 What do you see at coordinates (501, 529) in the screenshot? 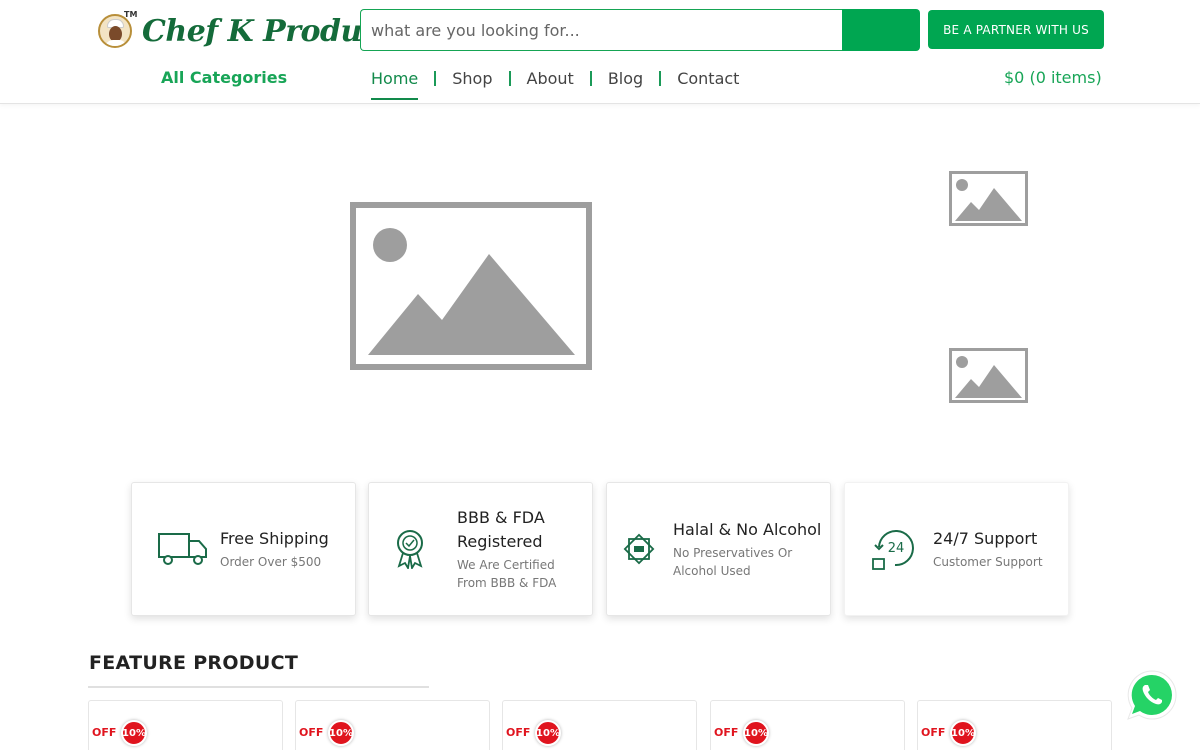
I see `feature-title: BBB & FDA Registered` at bounding box center [501, 529].